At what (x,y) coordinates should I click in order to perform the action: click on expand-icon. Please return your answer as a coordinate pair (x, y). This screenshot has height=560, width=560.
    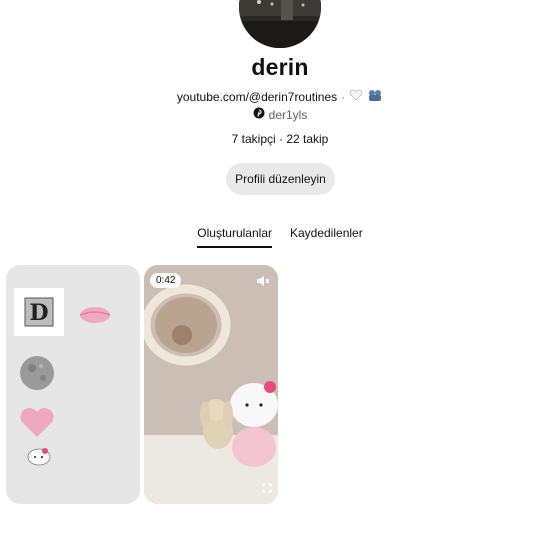
    Looking at the image, I should click on (267, 489).